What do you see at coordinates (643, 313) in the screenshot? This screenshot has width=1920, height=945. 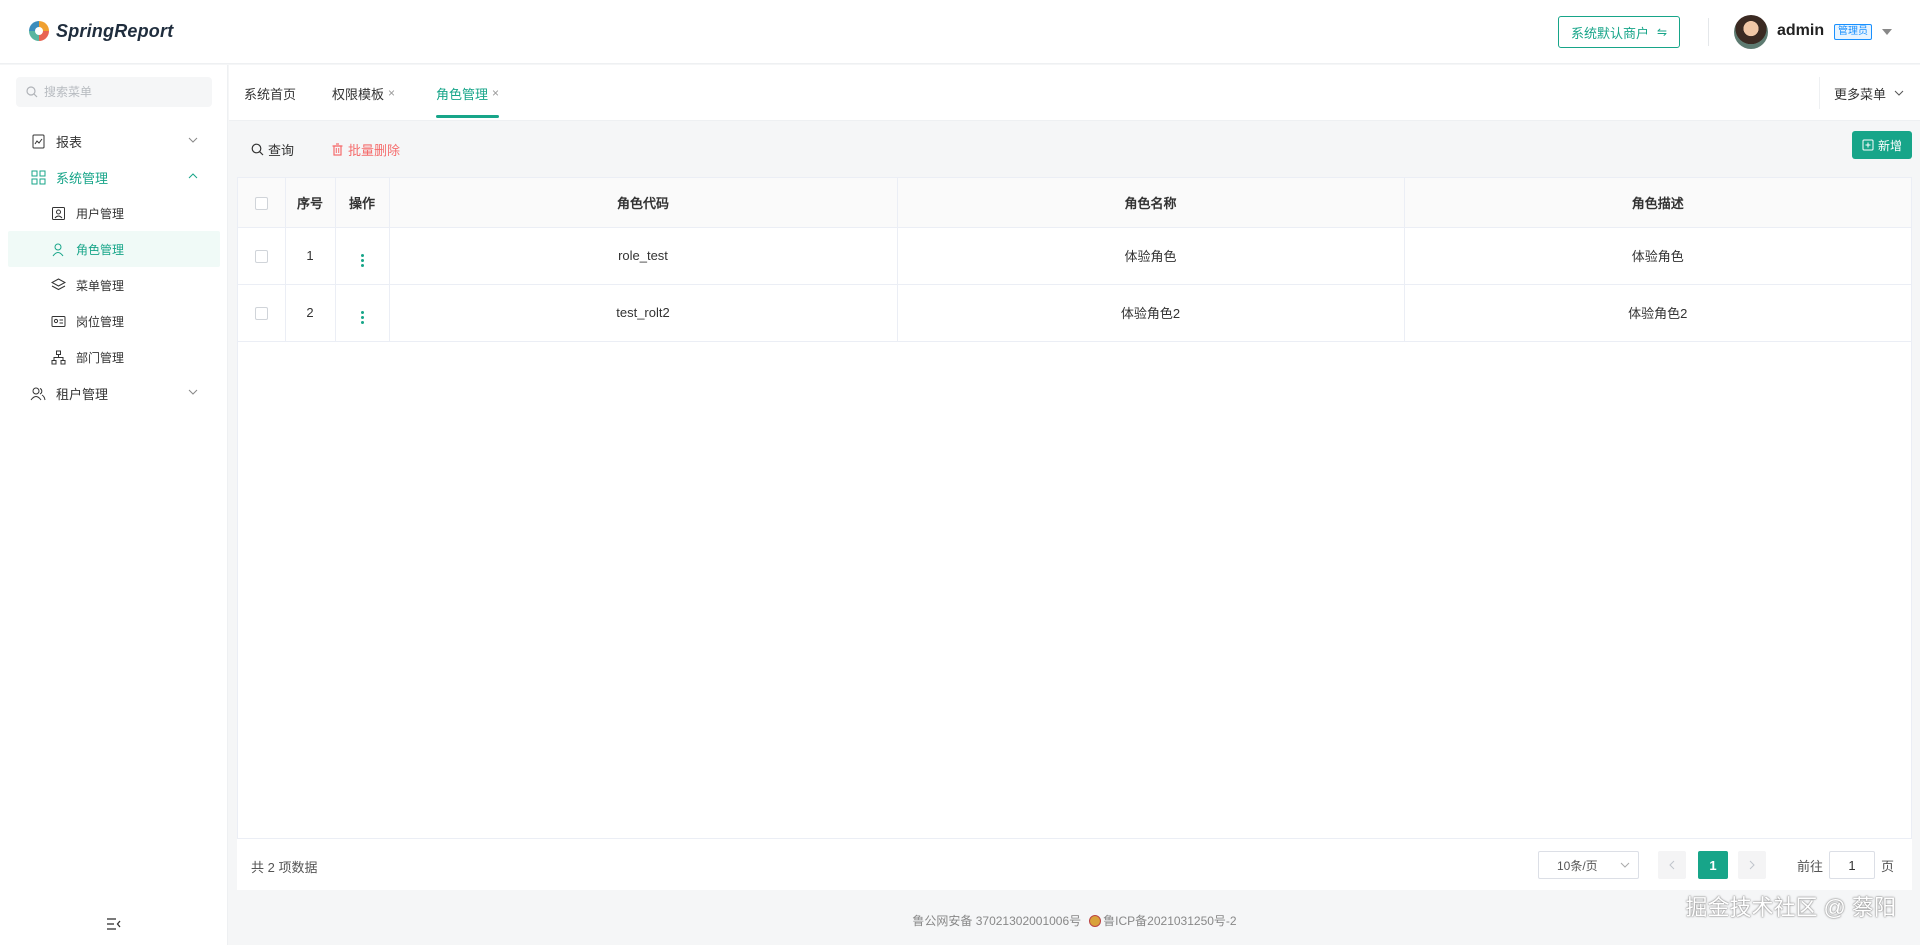 I see `role-code: test_rolt2` at bounding box center [643, 313].